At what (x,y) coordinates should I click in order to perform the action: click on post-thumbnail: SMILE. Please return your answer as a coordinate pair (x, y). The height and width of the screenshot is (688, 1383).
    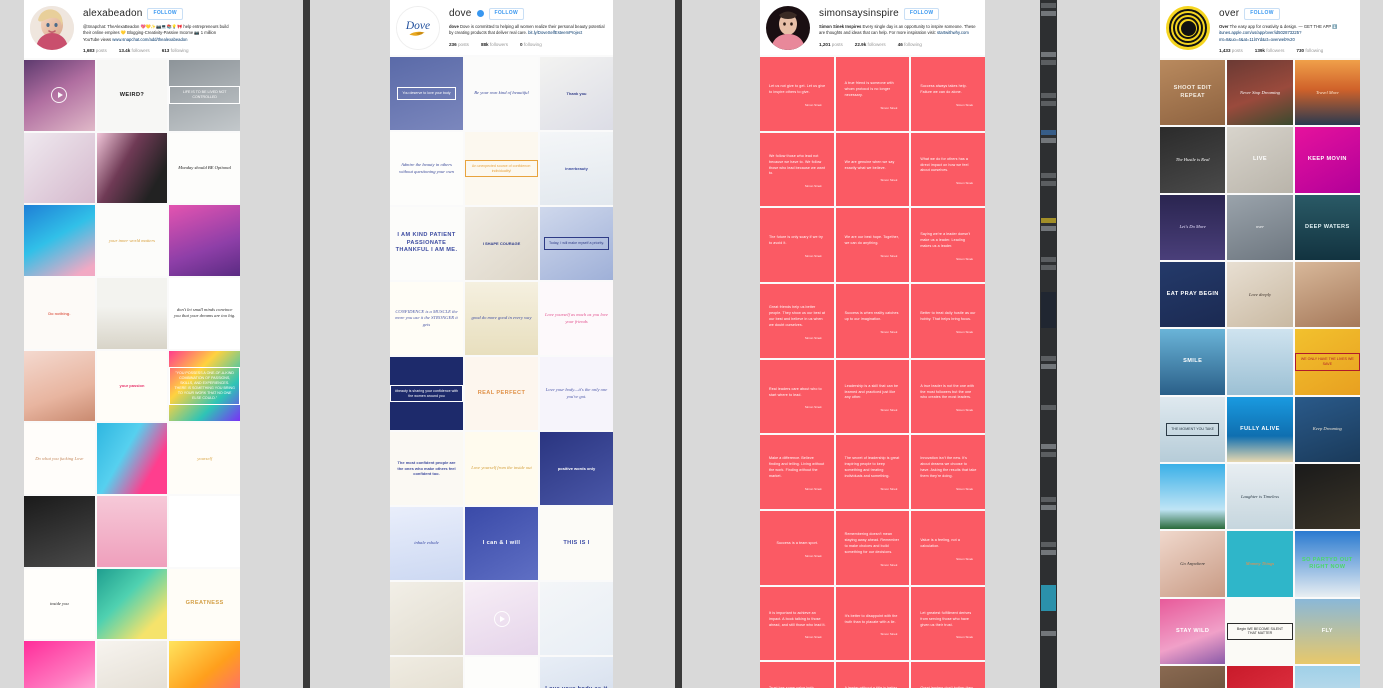
    Looking at the image, I should click on (1193, 362).